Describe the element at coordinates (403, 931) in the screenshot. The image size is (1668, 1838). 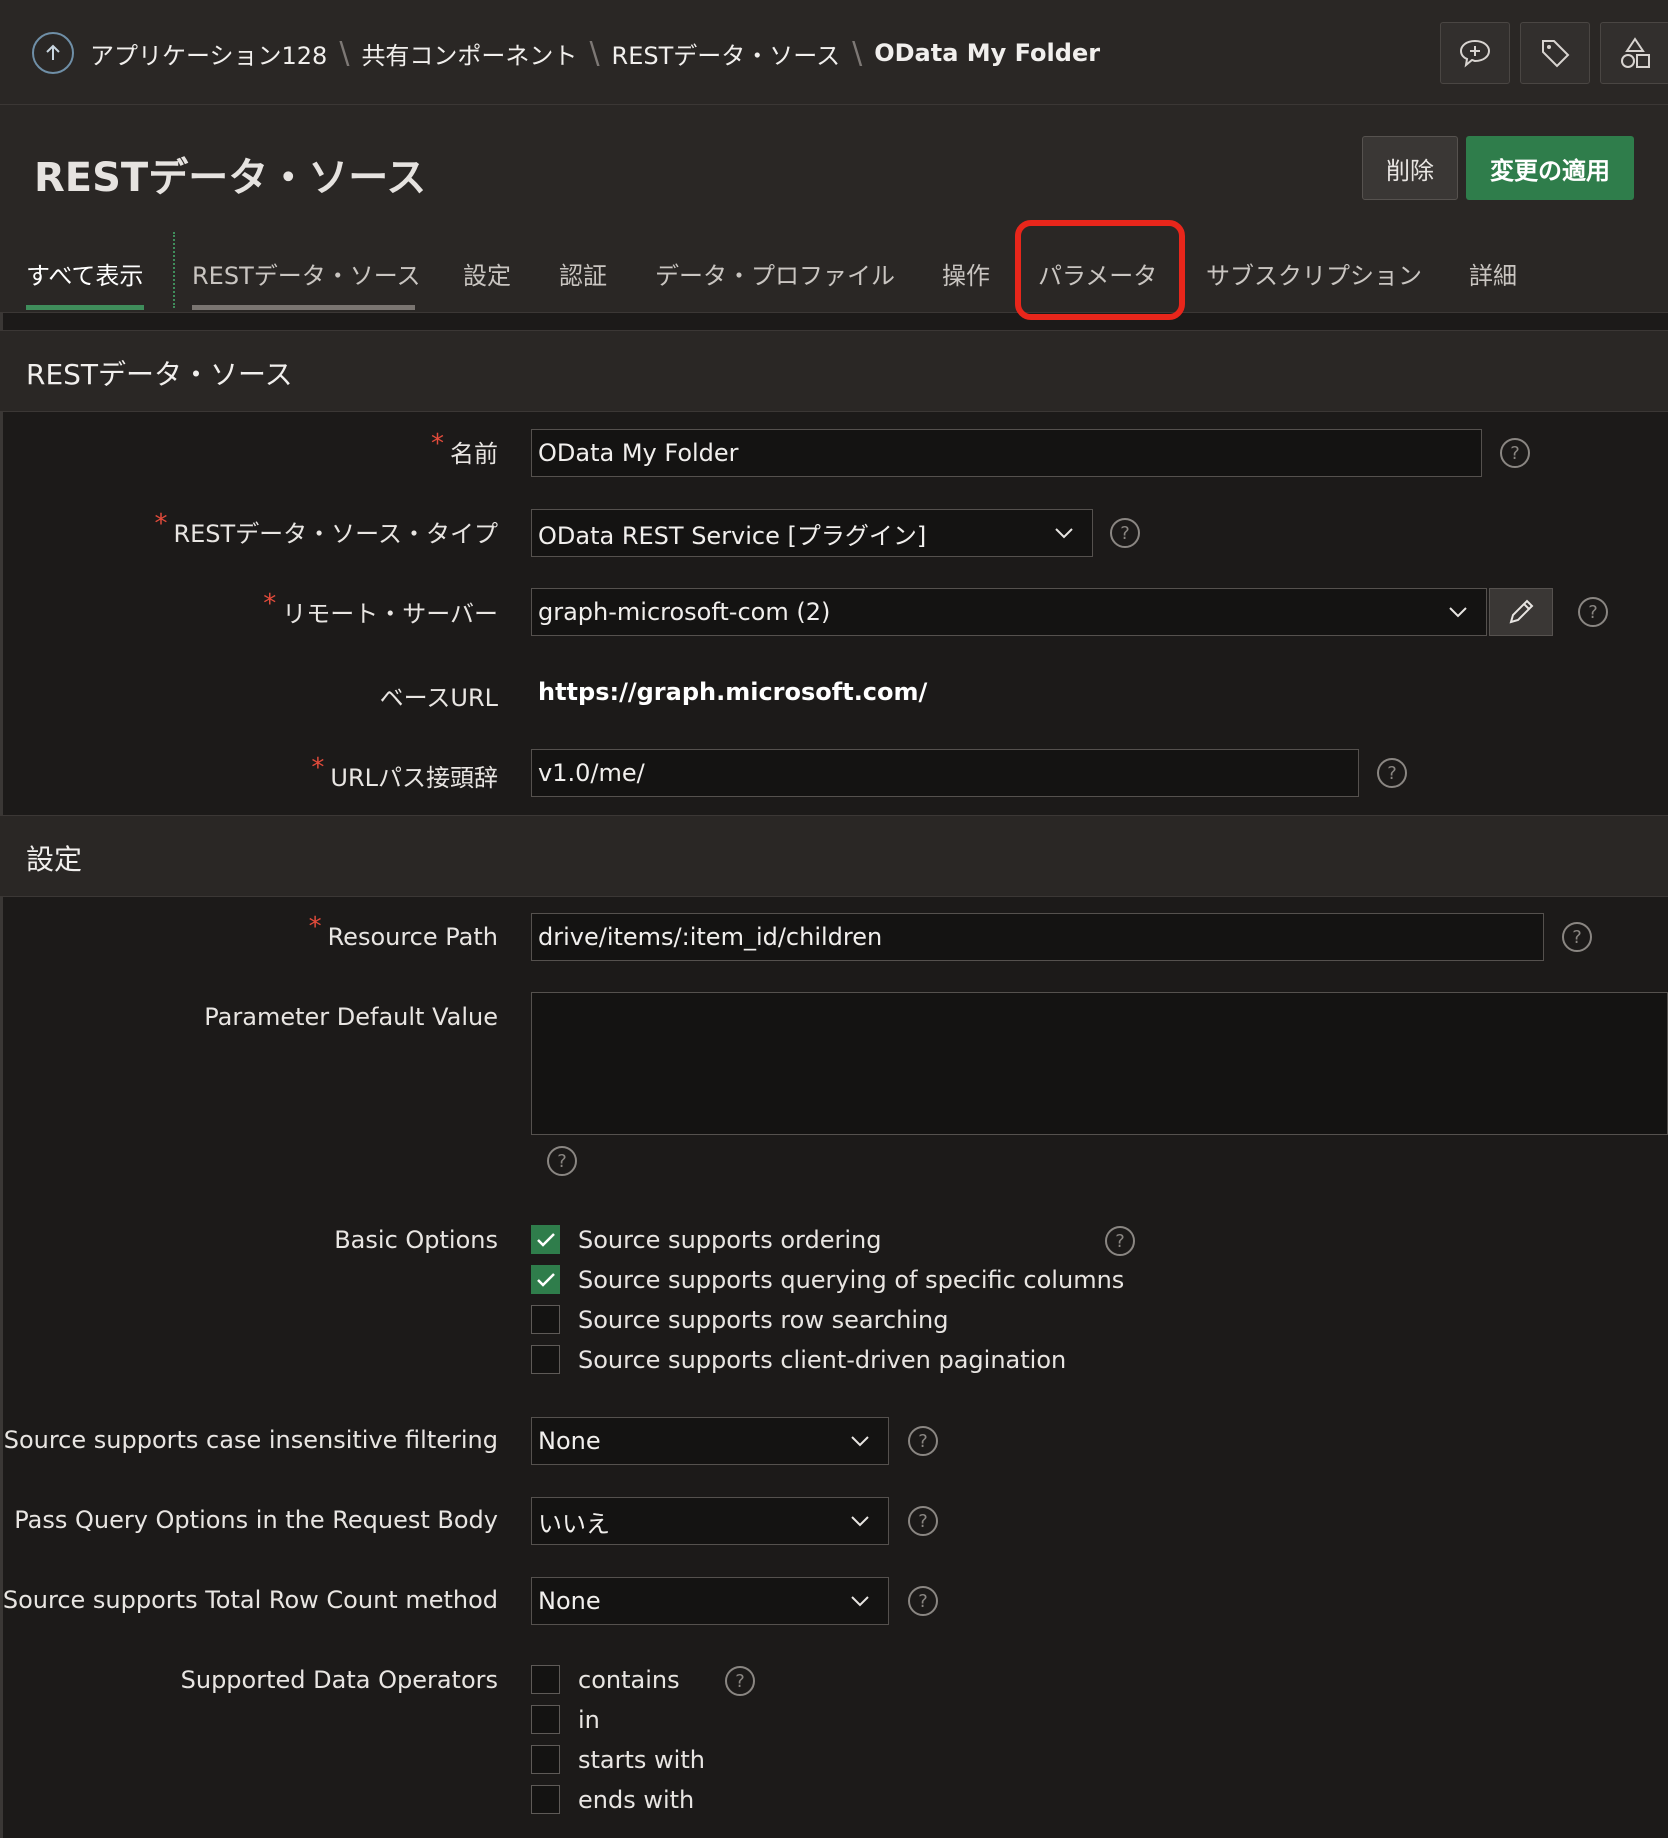
I see `resource-path-label: * Resource Path` at that location.